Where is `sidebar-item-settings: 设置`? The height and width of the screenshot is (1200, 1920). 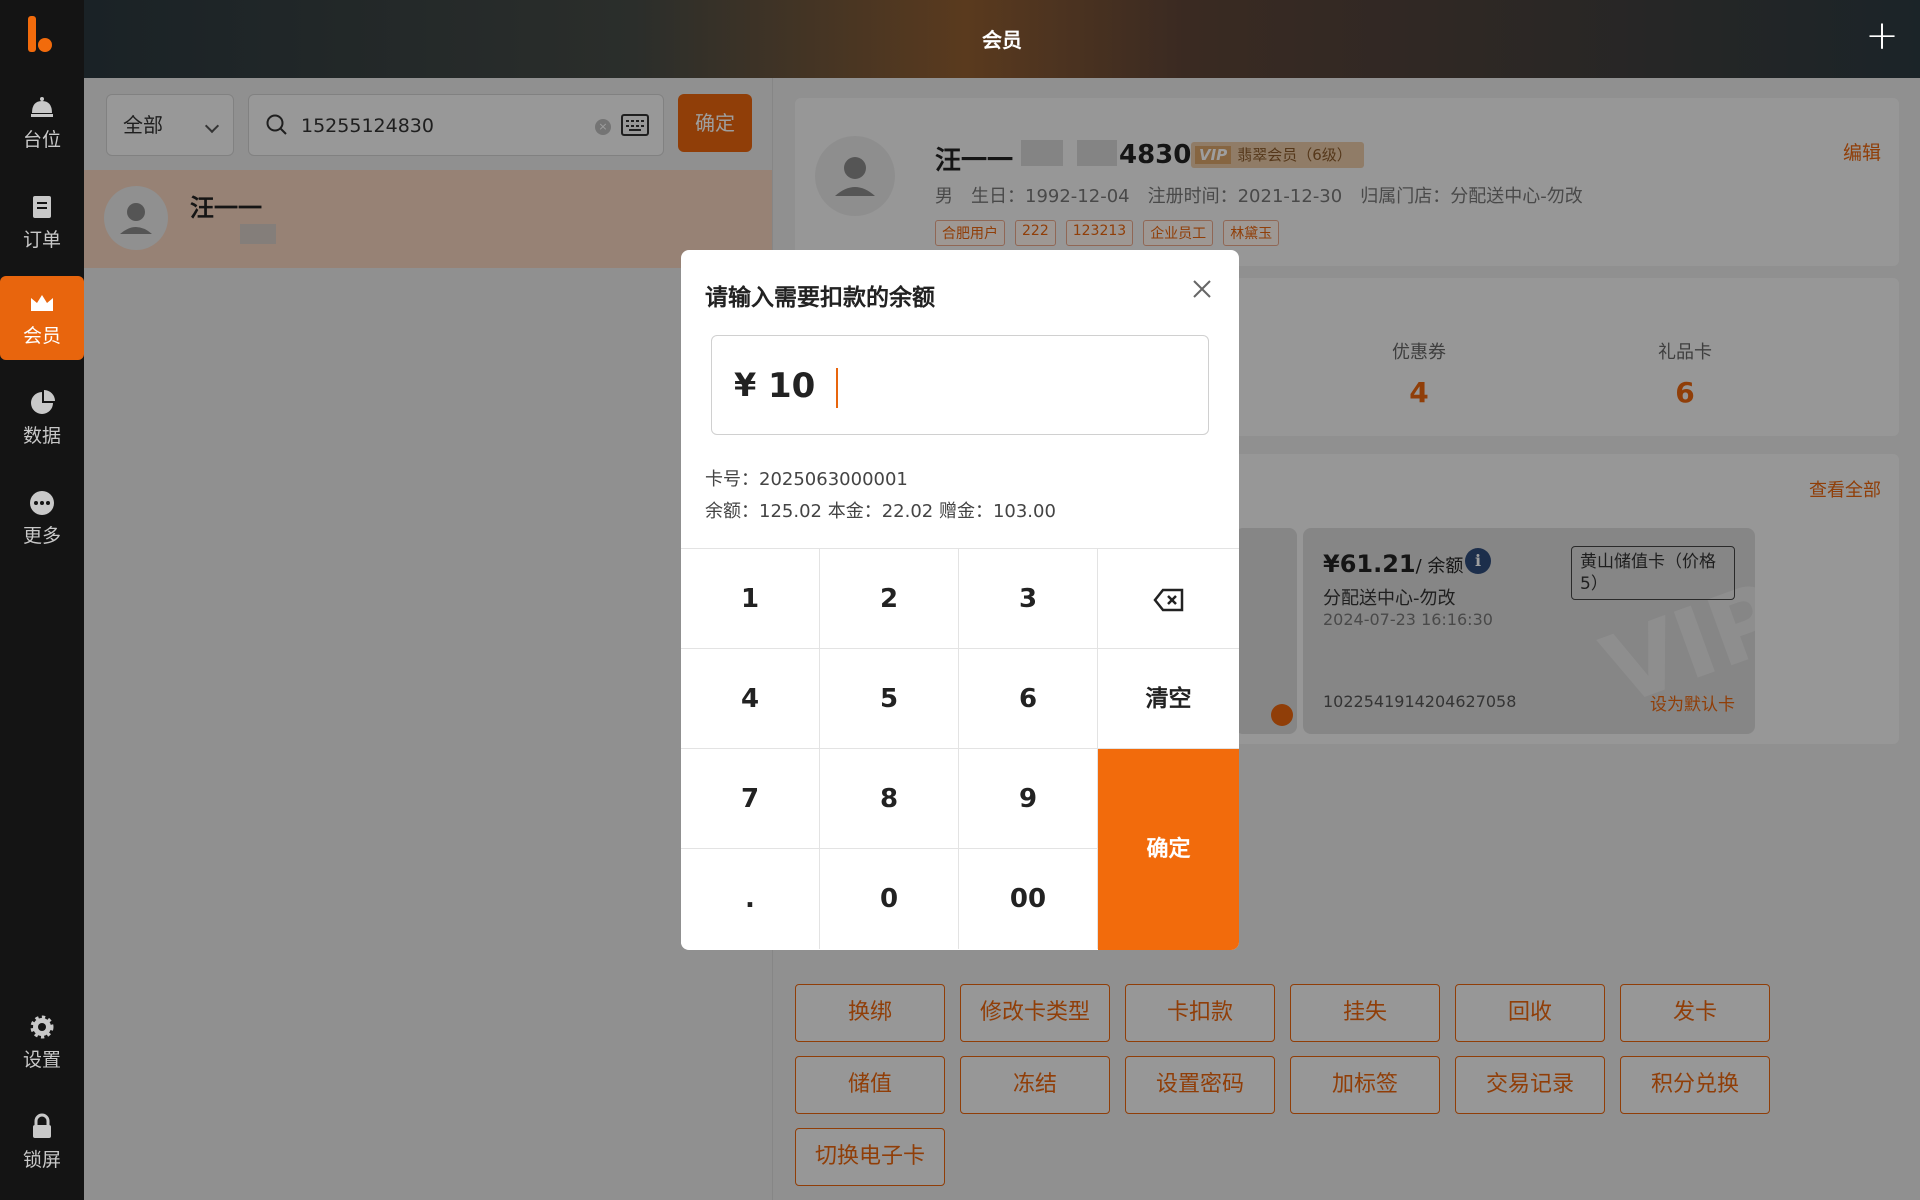
sidebar-item-settings: 设置 is located at coordinates (42, 1042).